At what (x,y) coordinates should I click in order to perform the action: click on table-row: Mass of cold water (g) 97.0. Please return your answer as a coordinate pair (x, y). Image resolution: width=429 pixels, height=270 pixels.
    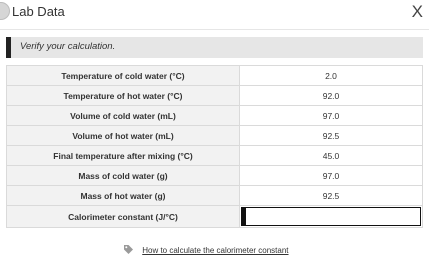
    Looking at the image, I should click on (214, 175).